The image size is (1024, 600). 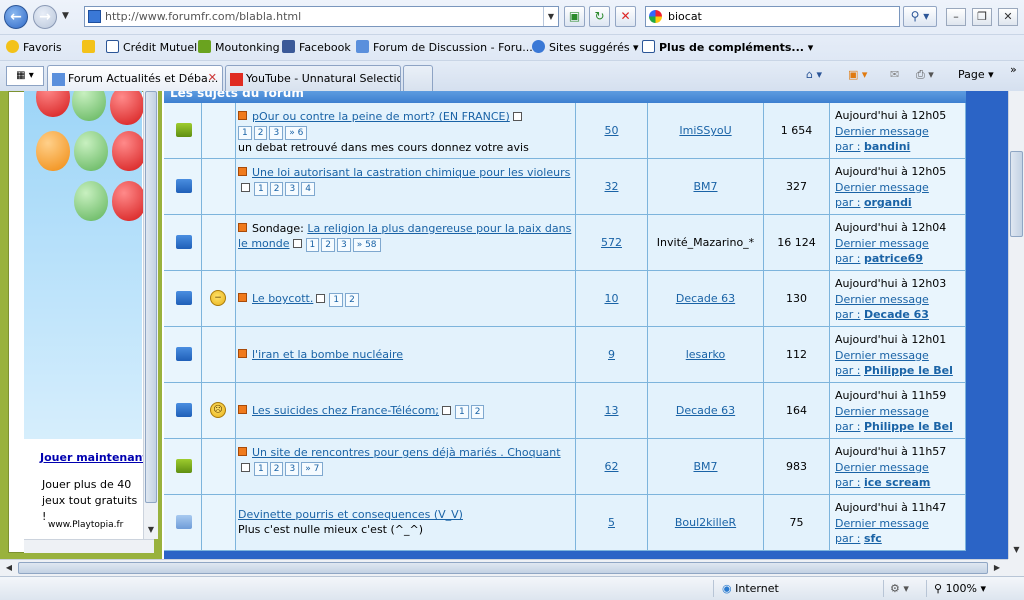 I want to click on frame-horizontal-scrollbar, so click(x=89, y=546).